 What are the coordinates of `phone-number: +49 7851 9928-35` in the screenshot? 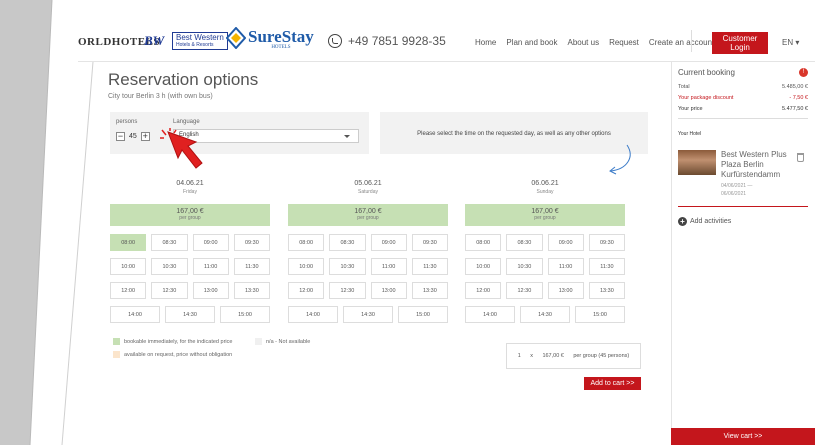 It's located at (387, 41).